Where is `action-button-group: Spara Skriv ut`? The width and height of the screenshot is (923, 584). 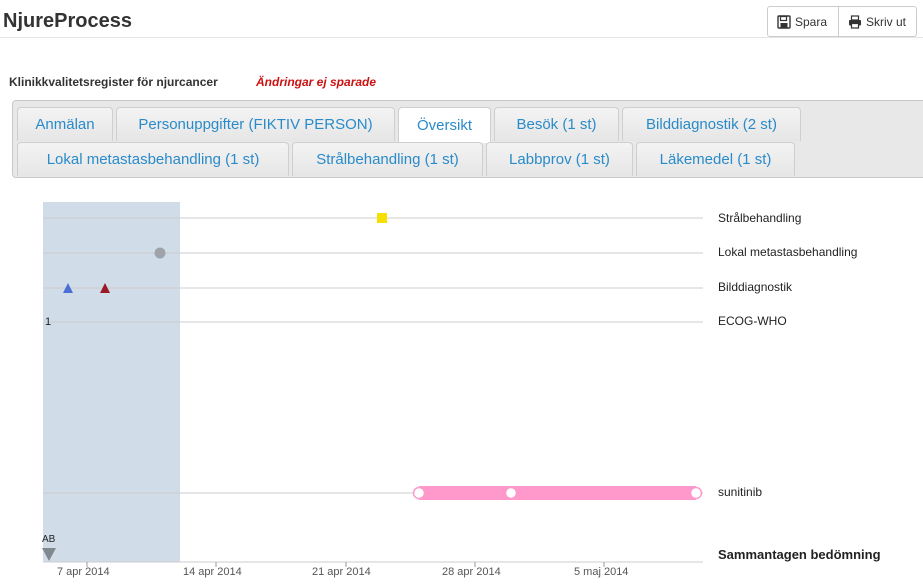
action-button-group: Spara Skriv ut is located at coordinates (842, 21).